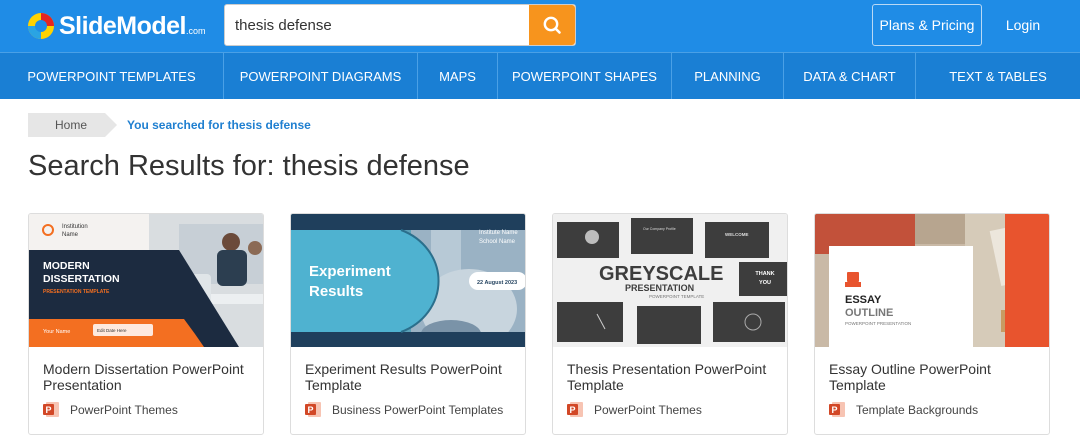  Describe the element at coordinates (661, 274) in the screenshot. I see `thumb-big-title: GREYSCALE` at that location.